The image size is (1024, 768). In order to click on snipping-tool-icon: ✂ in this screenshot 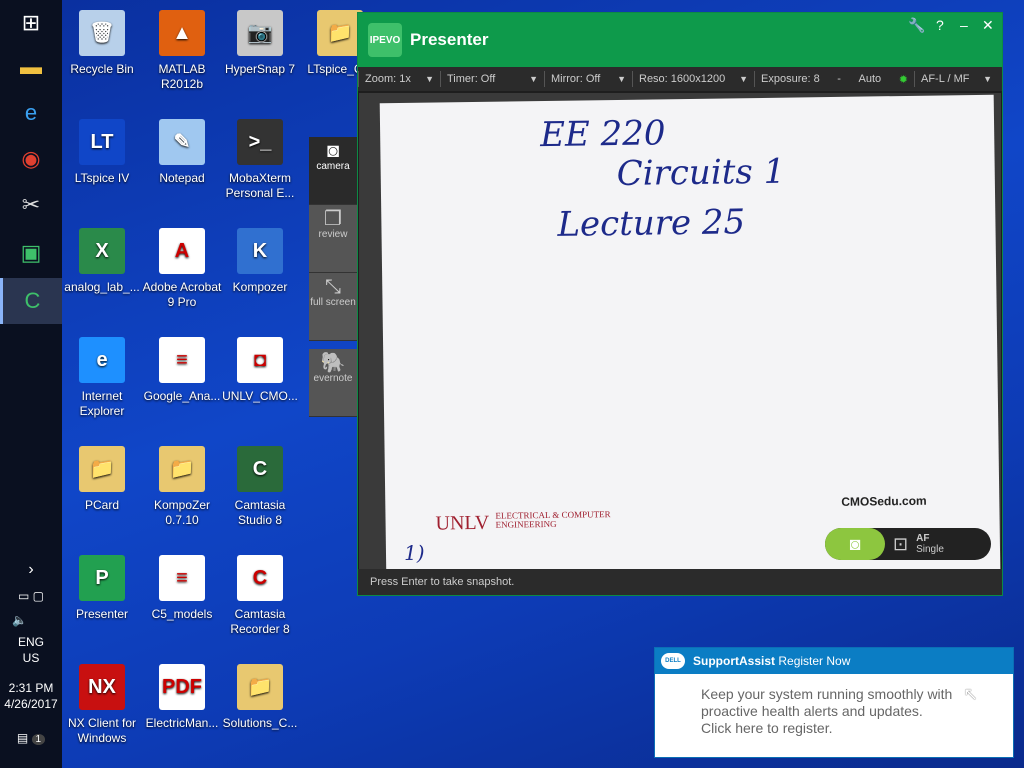, I will do `click(31, 205)`.